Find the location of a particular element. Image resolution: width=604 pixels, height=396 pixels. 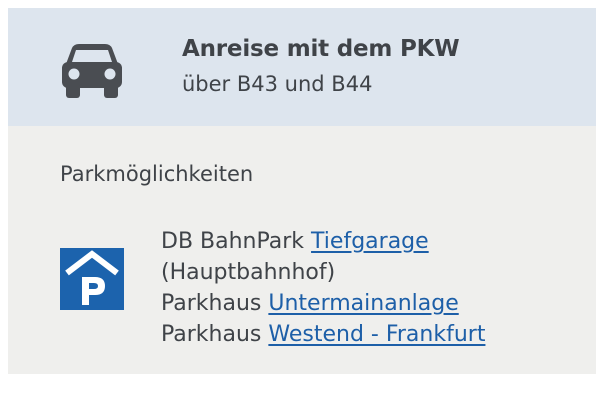

parking-section-title: Parkmöglichkeiten is located at coordinates (157, 174).